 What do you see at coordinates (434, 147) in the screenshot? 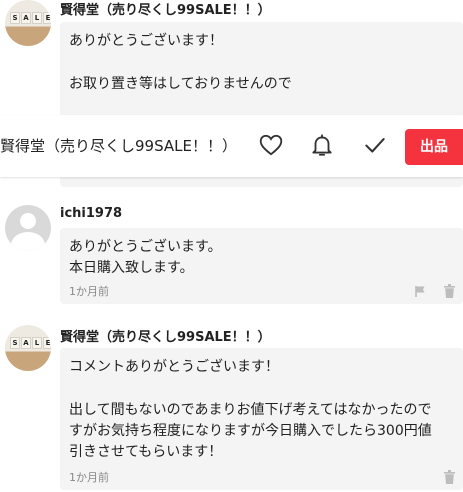
I see `sell-button: 出品` at bounding box center [434, 147].